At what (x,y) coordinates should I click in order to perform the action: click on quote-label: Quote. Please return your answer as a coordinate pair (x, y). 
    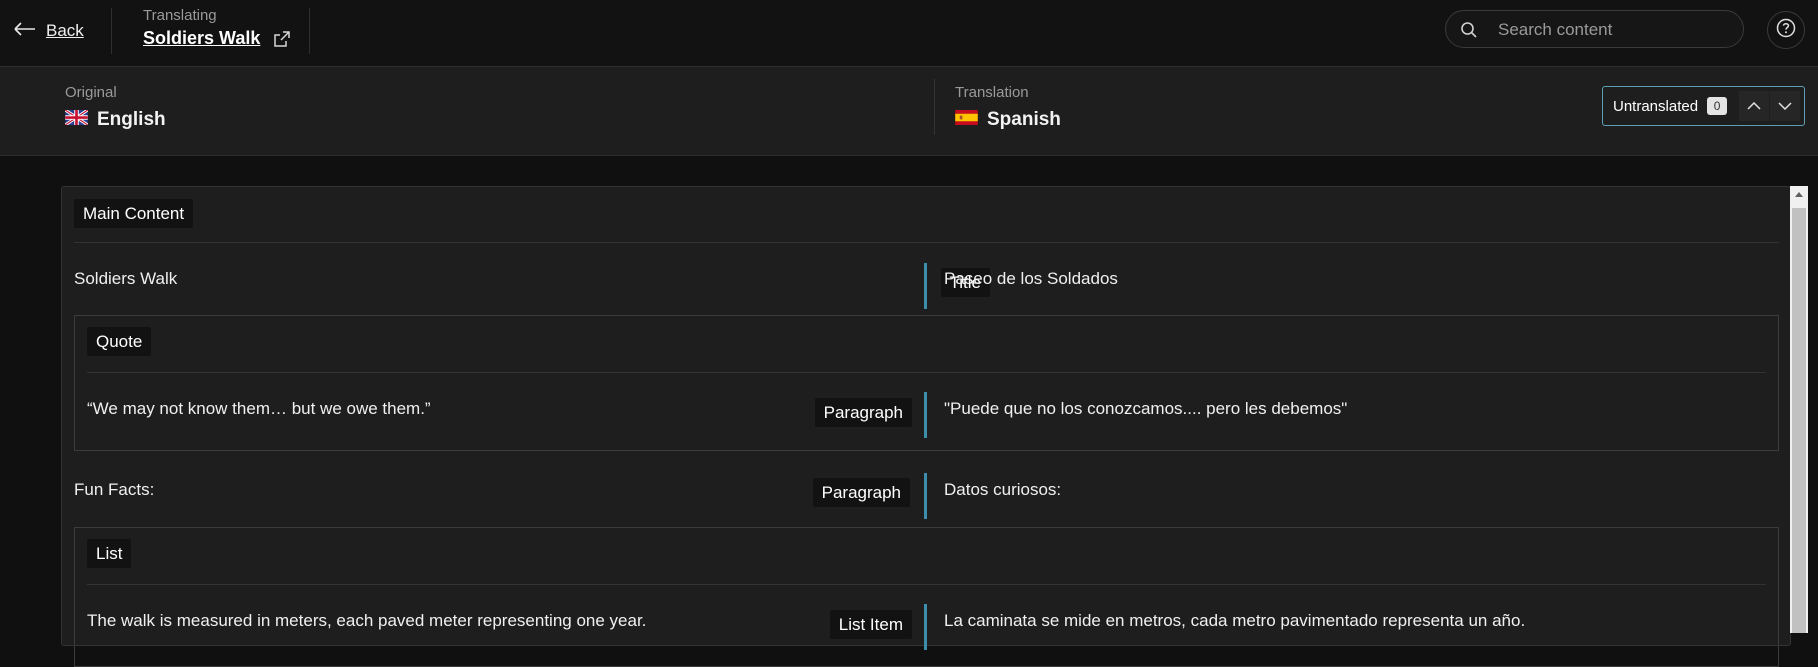
    Looking at the image, I should click on (119, 341).